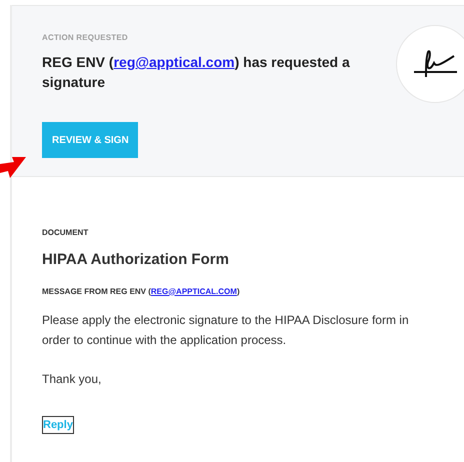  Describe the element at coordinates (136, 260) in the screenshot. I see `document-title: HIPAA Authorization Form` at that location.